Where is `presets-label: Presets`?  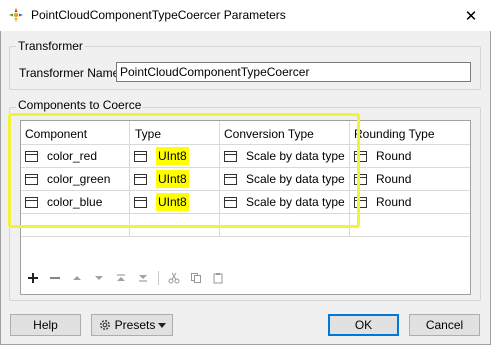 presets-label: Presets is located at coordinates (135, 325).